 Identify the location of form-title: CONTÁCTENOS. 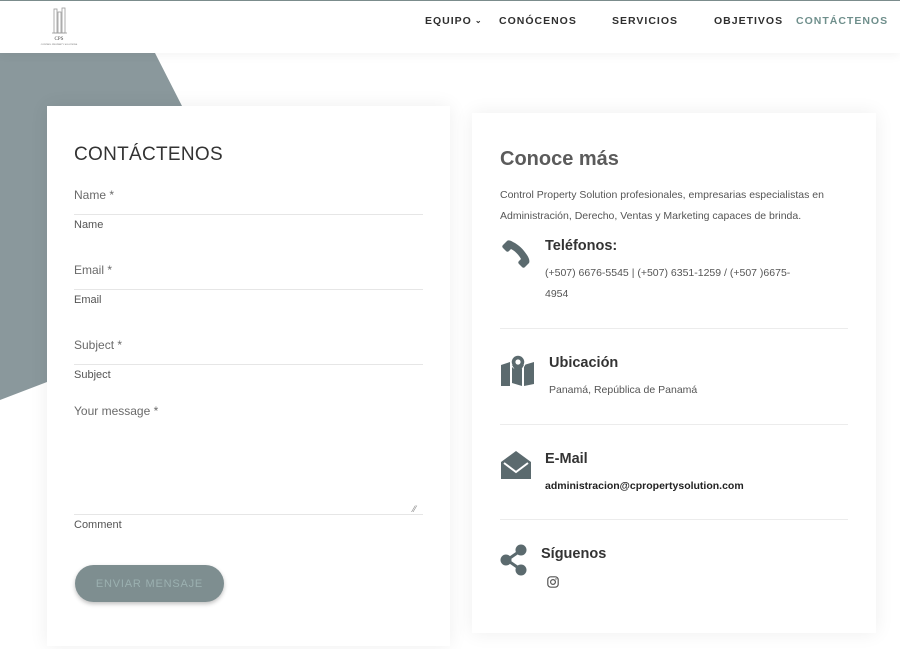
(148, 154).